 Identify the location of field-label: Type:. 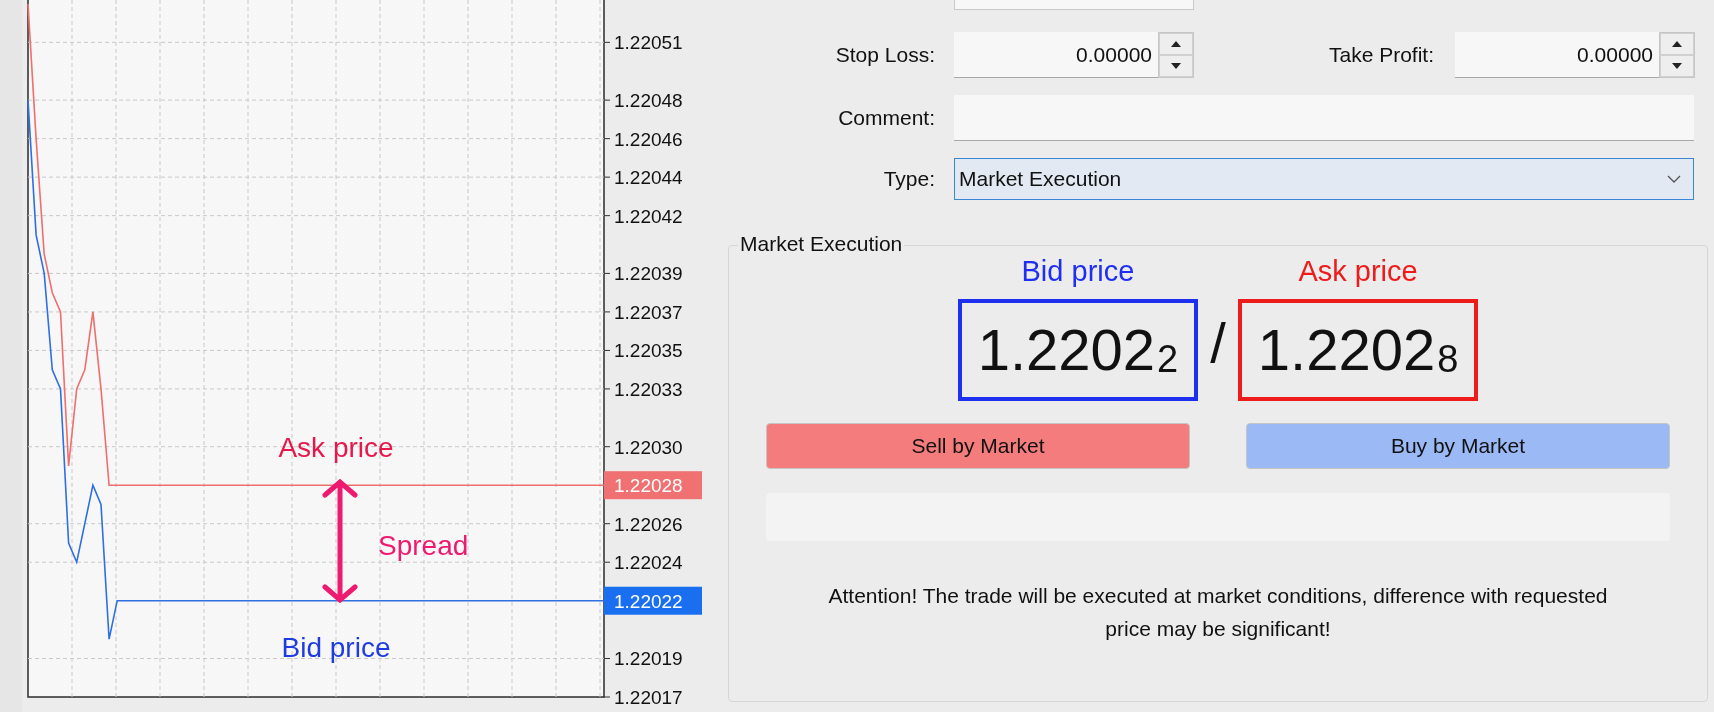
(908, 179).